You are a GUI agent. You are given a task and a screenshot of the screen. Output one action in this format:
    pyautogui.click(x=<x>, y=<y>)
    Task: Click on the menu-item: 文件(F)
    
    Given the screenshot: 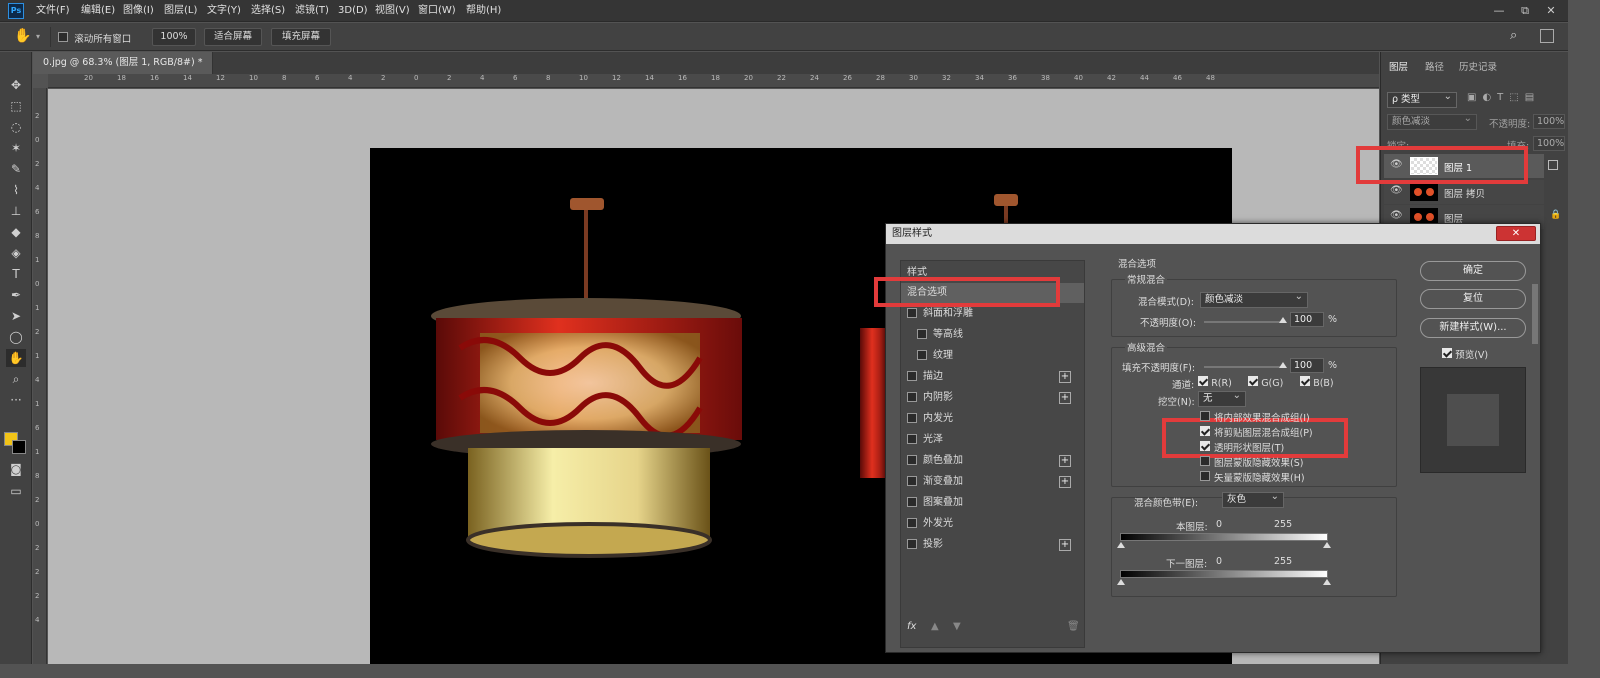 What is the action you would take?
    pyautogui.click(x=53, y=11)
    